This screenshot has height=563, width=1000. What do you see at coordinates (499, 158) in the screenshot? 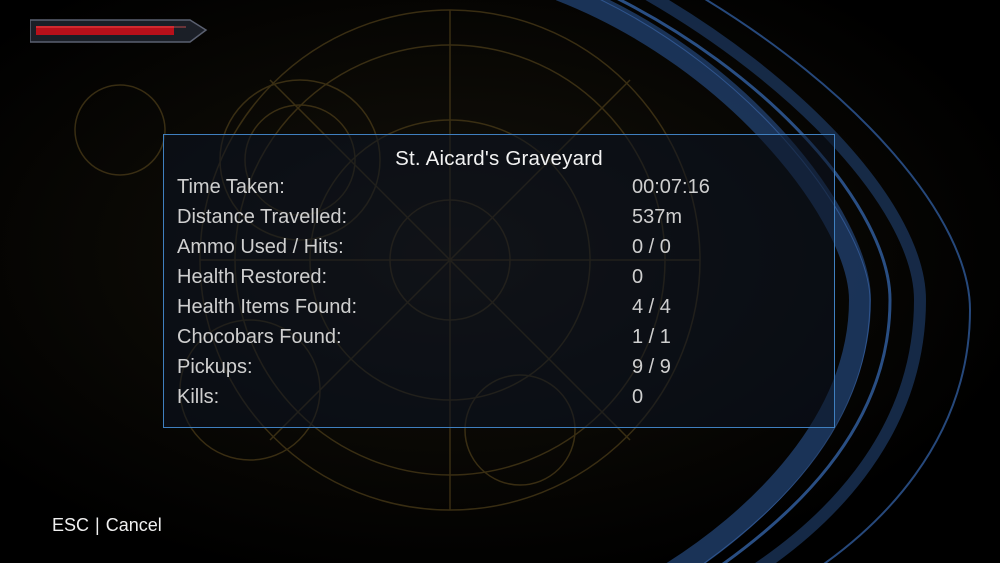
I see `level-title: St. Aicard's Graveyard` at bounding box center [499, 158].